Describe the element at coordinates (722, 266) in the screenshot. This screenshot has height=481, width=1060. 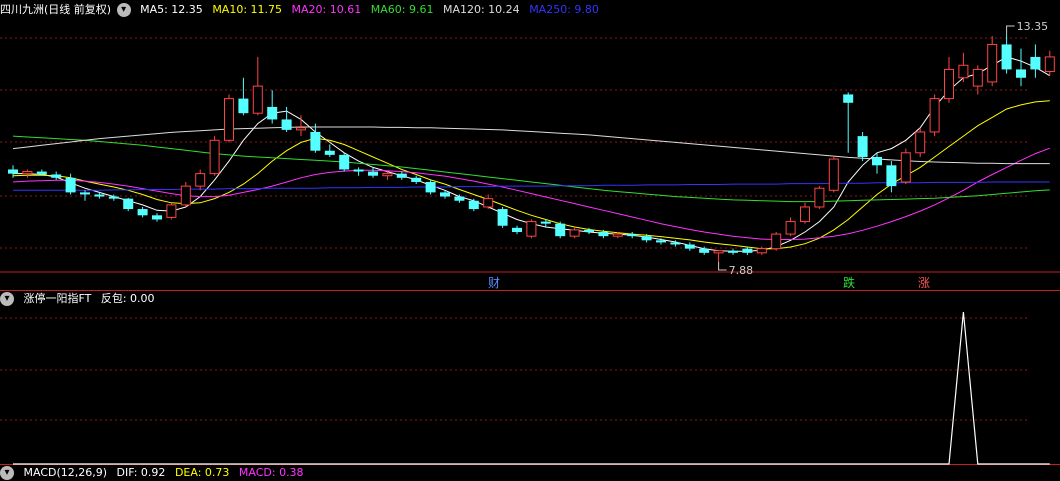
I see `low-marker` at that location.